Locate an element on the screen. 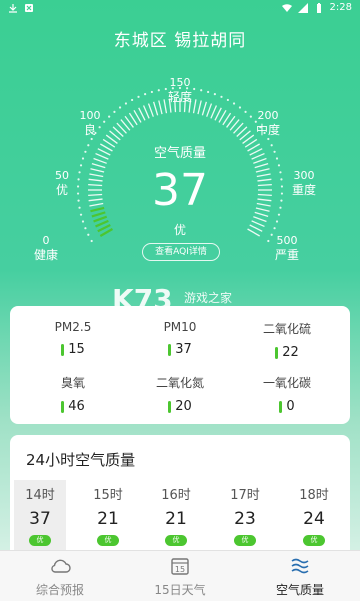  nav-15day: 15 15日天气 is located at coordinates (180, 576).